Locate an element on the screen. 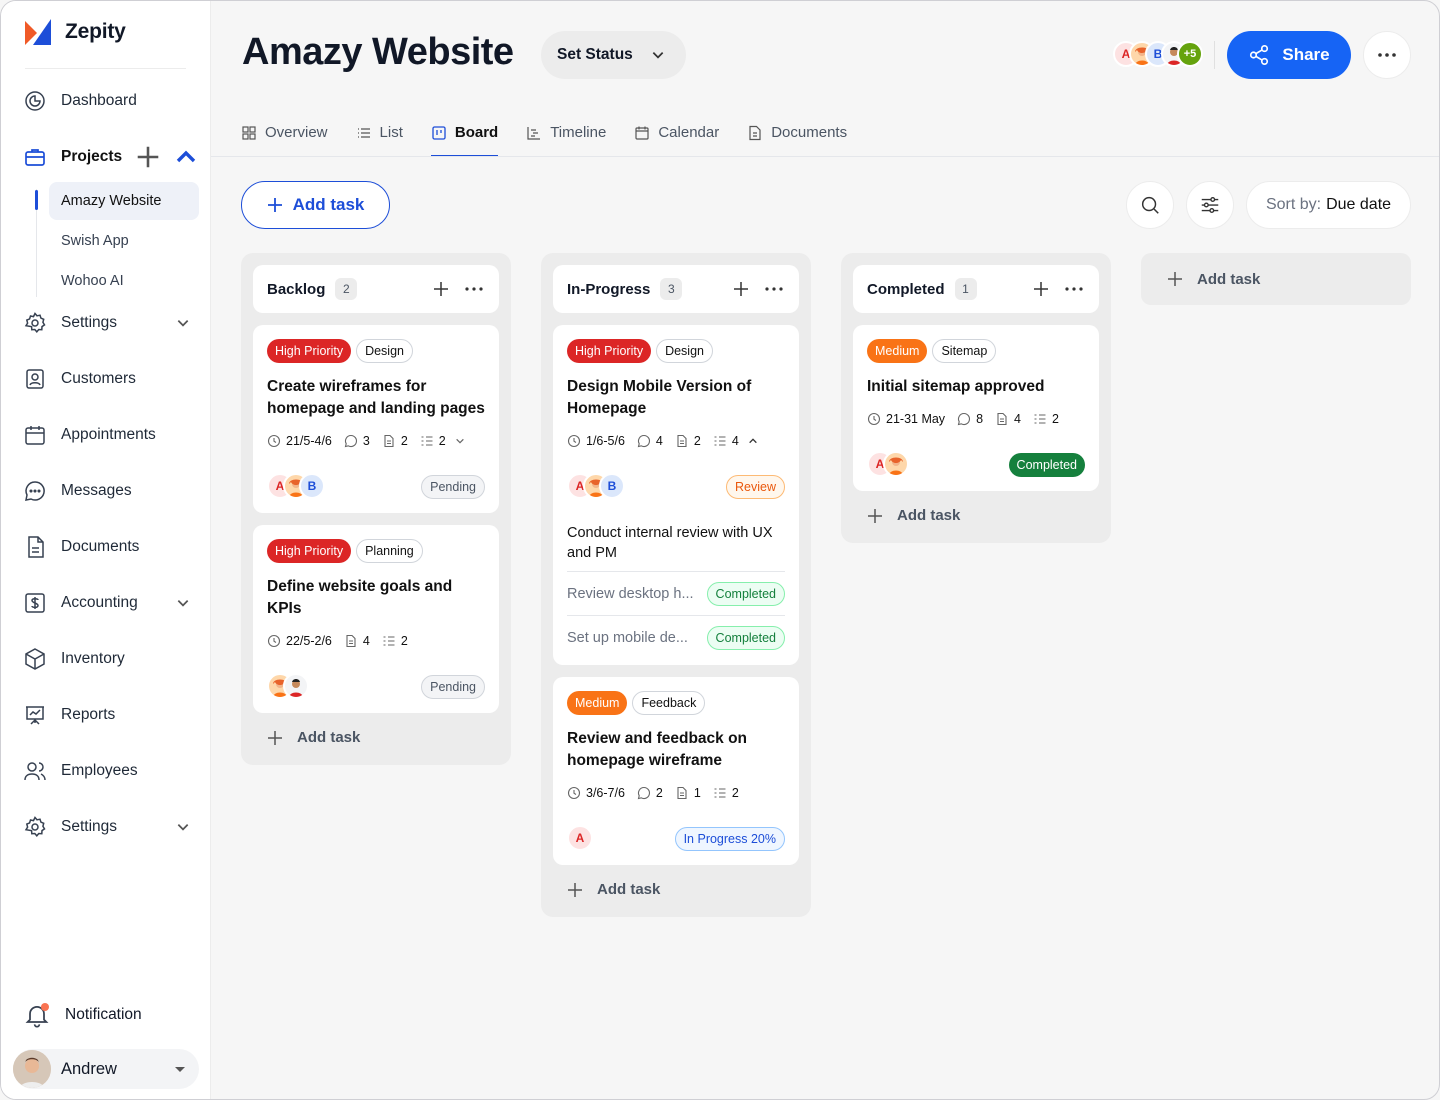 The height and width of the screenshot is (1100, 1440). sidebar-item-settings: Settings is located at coordinates (106, 323).